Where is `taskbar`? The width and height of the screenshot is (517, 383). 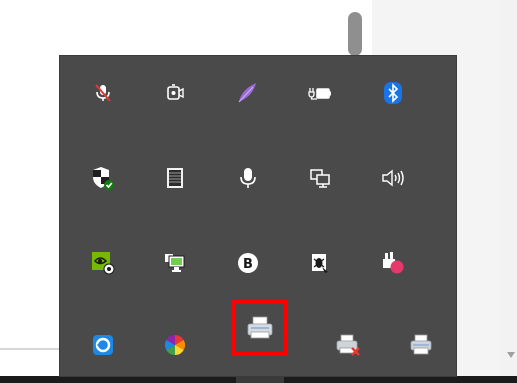 taskbar is located at coordinates (258, 379).